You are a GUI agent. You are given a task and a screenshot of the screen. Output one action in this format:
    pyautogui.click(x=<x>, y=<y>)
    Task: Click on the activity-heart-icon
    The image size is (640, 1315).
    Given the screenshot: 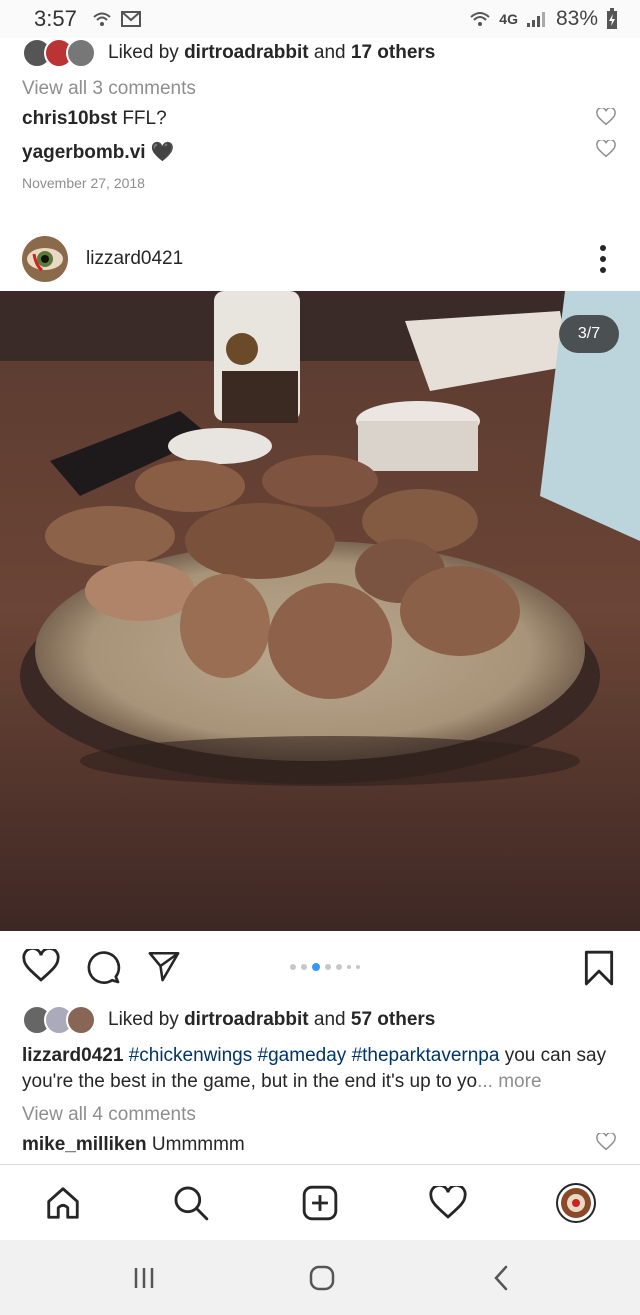 What is the action you would take?
    pyautogui.click(x=448, y=1203)
    